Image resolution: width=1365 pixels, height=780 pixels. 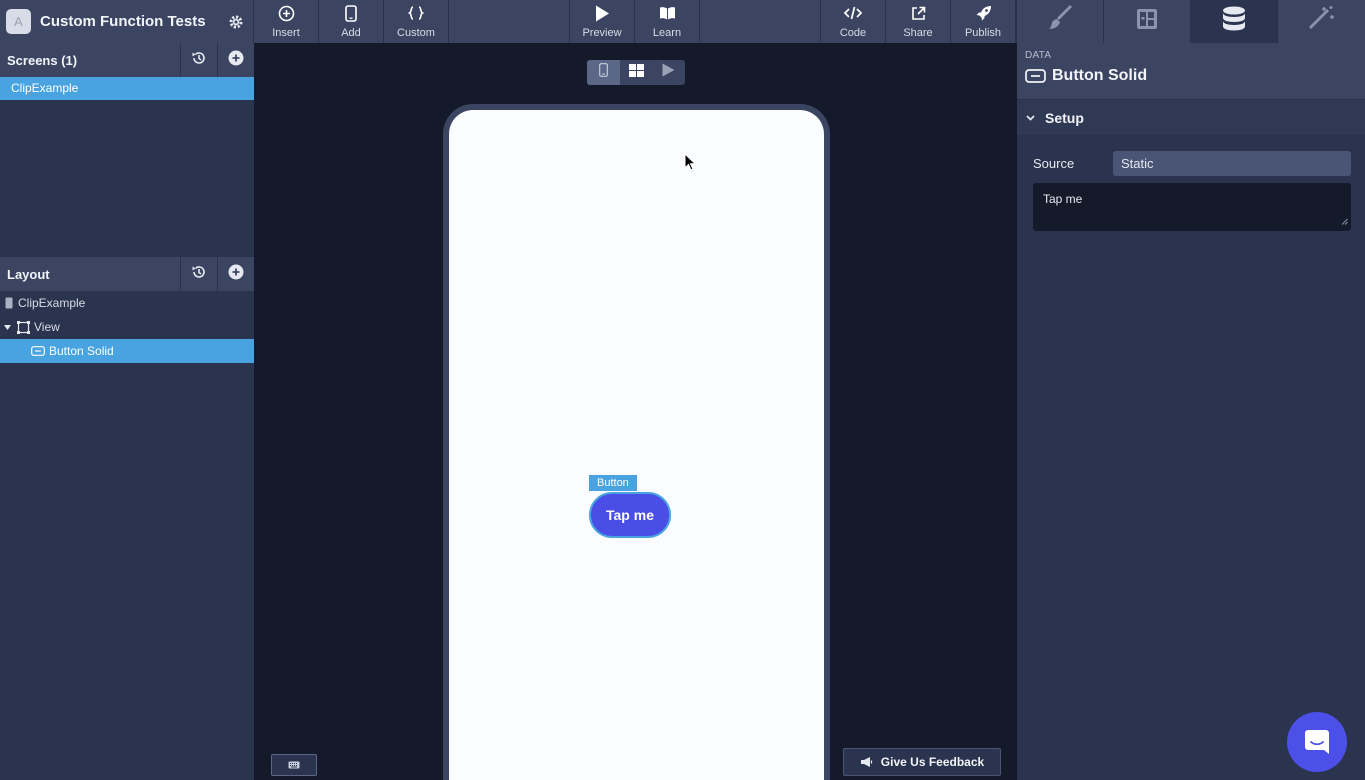 I want to click on layout-tree: ClipExample View Button Solid, so click(x=127, y=327).